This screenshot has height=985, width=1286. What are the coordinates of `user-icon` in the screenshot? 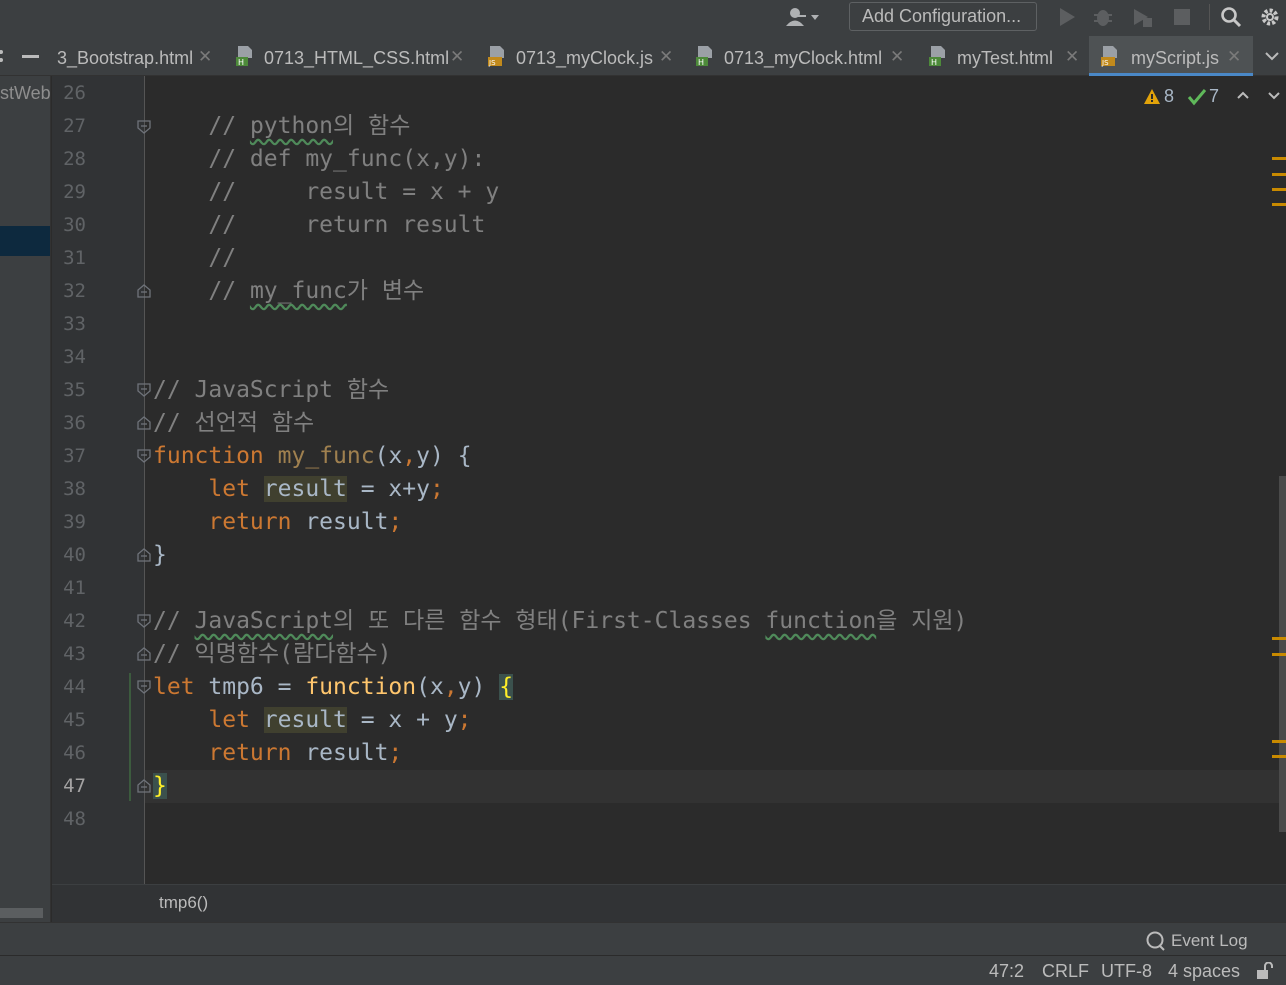 It's located at (804, 17).